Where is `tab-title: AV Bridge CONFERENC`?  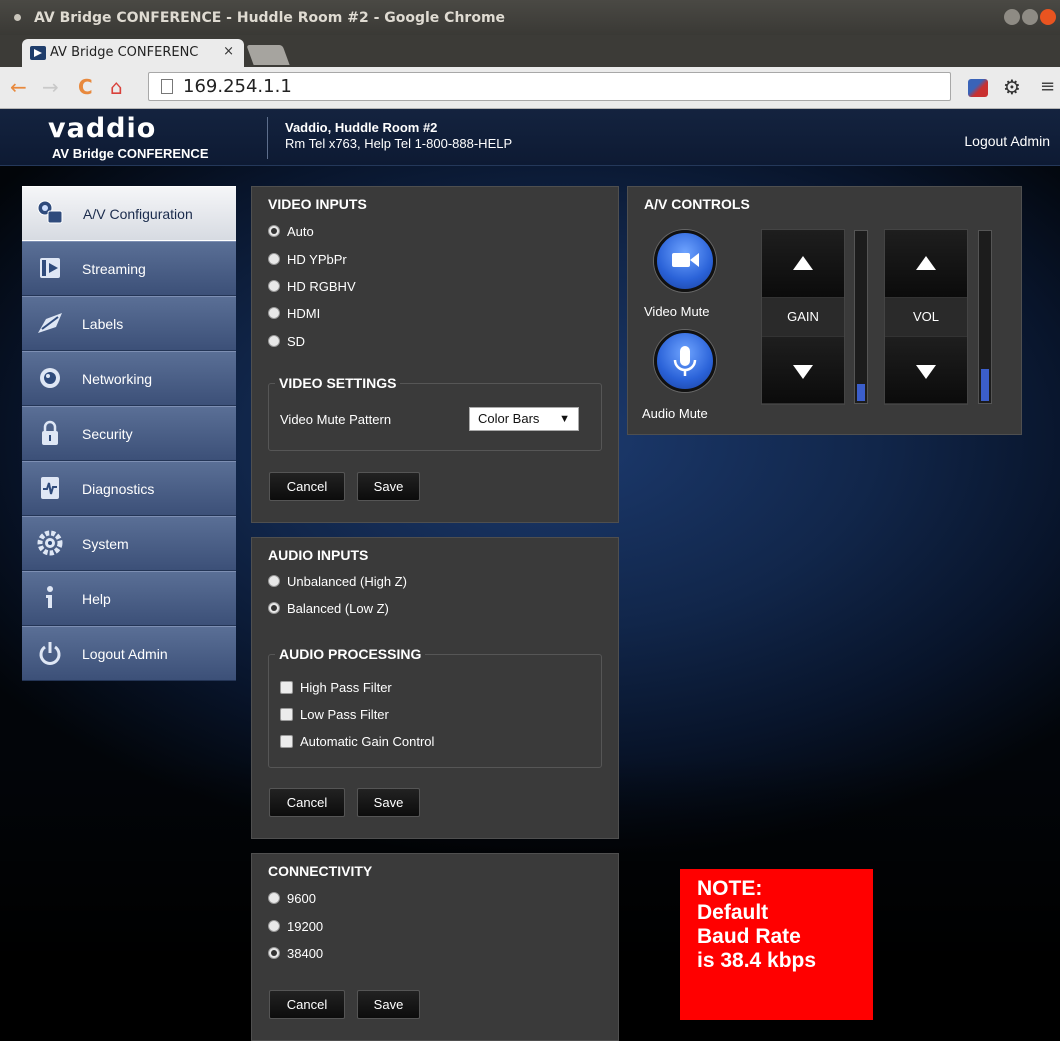 tab-title: AV Bridge CONFERENC is located at coordinates (124, 52).